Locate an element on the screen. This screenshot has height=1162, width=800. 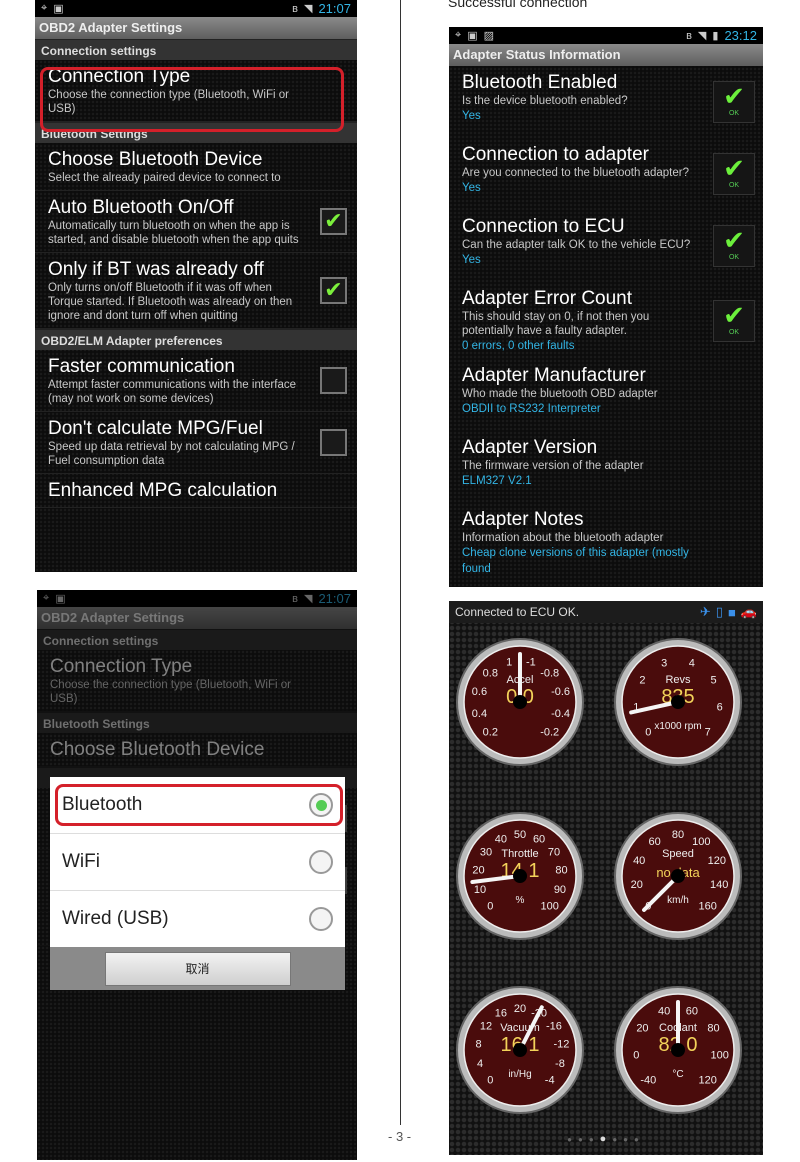
gauge-unit: x1000 rpm is located at coordinates (677, 726).